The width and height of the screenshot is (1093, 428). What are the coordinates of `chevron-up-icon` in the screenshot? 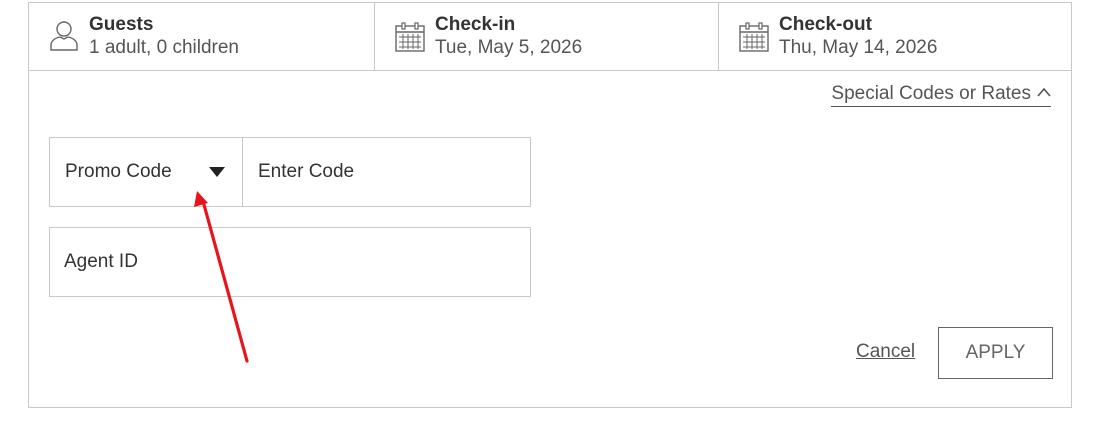 It's located at (1044, 92).